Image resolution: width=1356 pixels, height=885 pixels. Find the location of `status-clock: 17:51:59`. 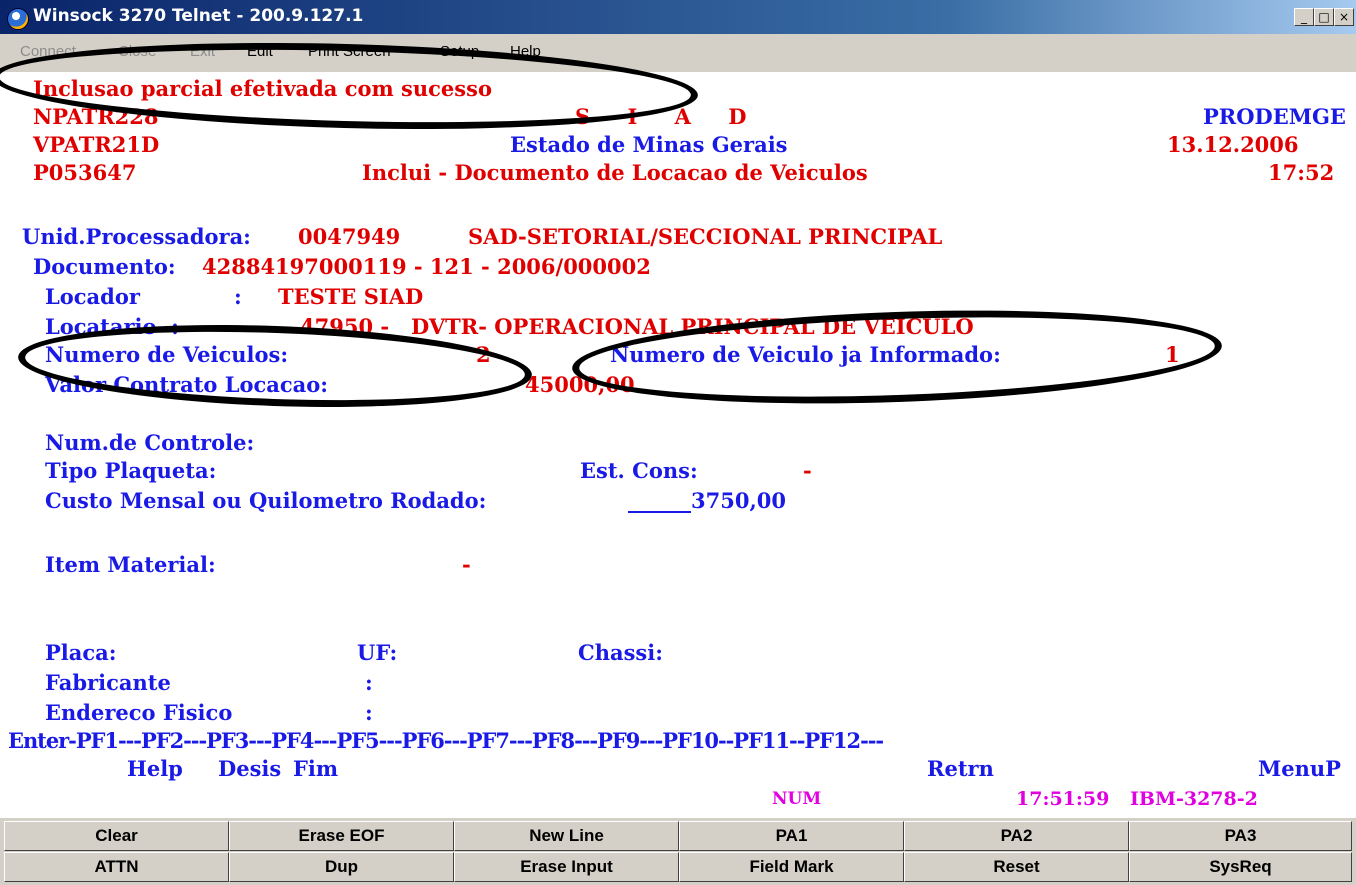

status-clock: 17:51:59 is located at coordinates (1063, 799).